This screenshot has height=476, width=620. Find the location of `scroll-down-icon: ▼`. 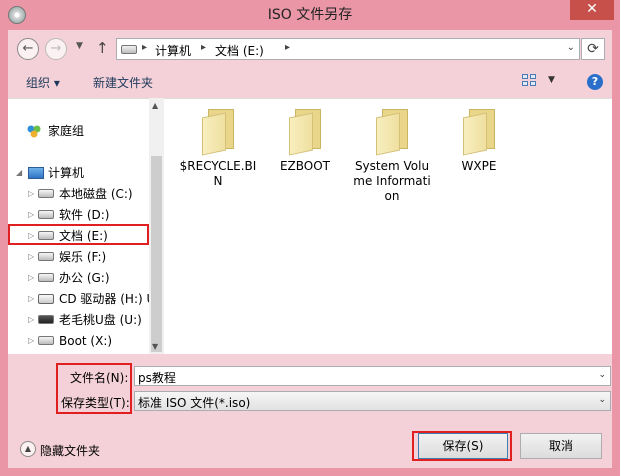

scroll-down-icon: ▼ is located at coordinates (155, 346).